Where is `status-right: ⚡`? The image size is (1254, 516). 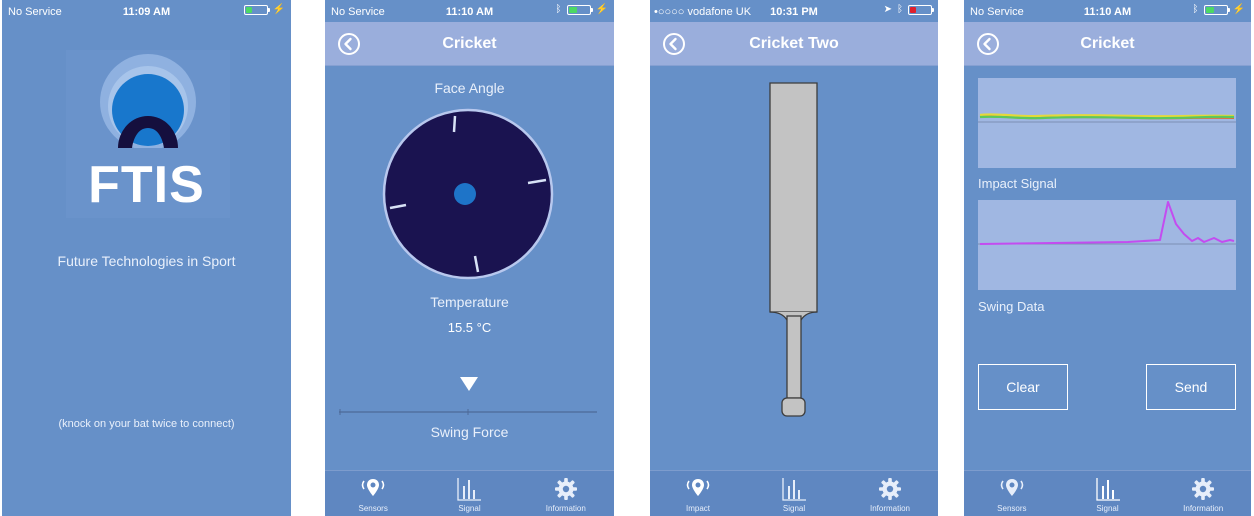 status-right: ⚡ is located at coordinates (264, 9).